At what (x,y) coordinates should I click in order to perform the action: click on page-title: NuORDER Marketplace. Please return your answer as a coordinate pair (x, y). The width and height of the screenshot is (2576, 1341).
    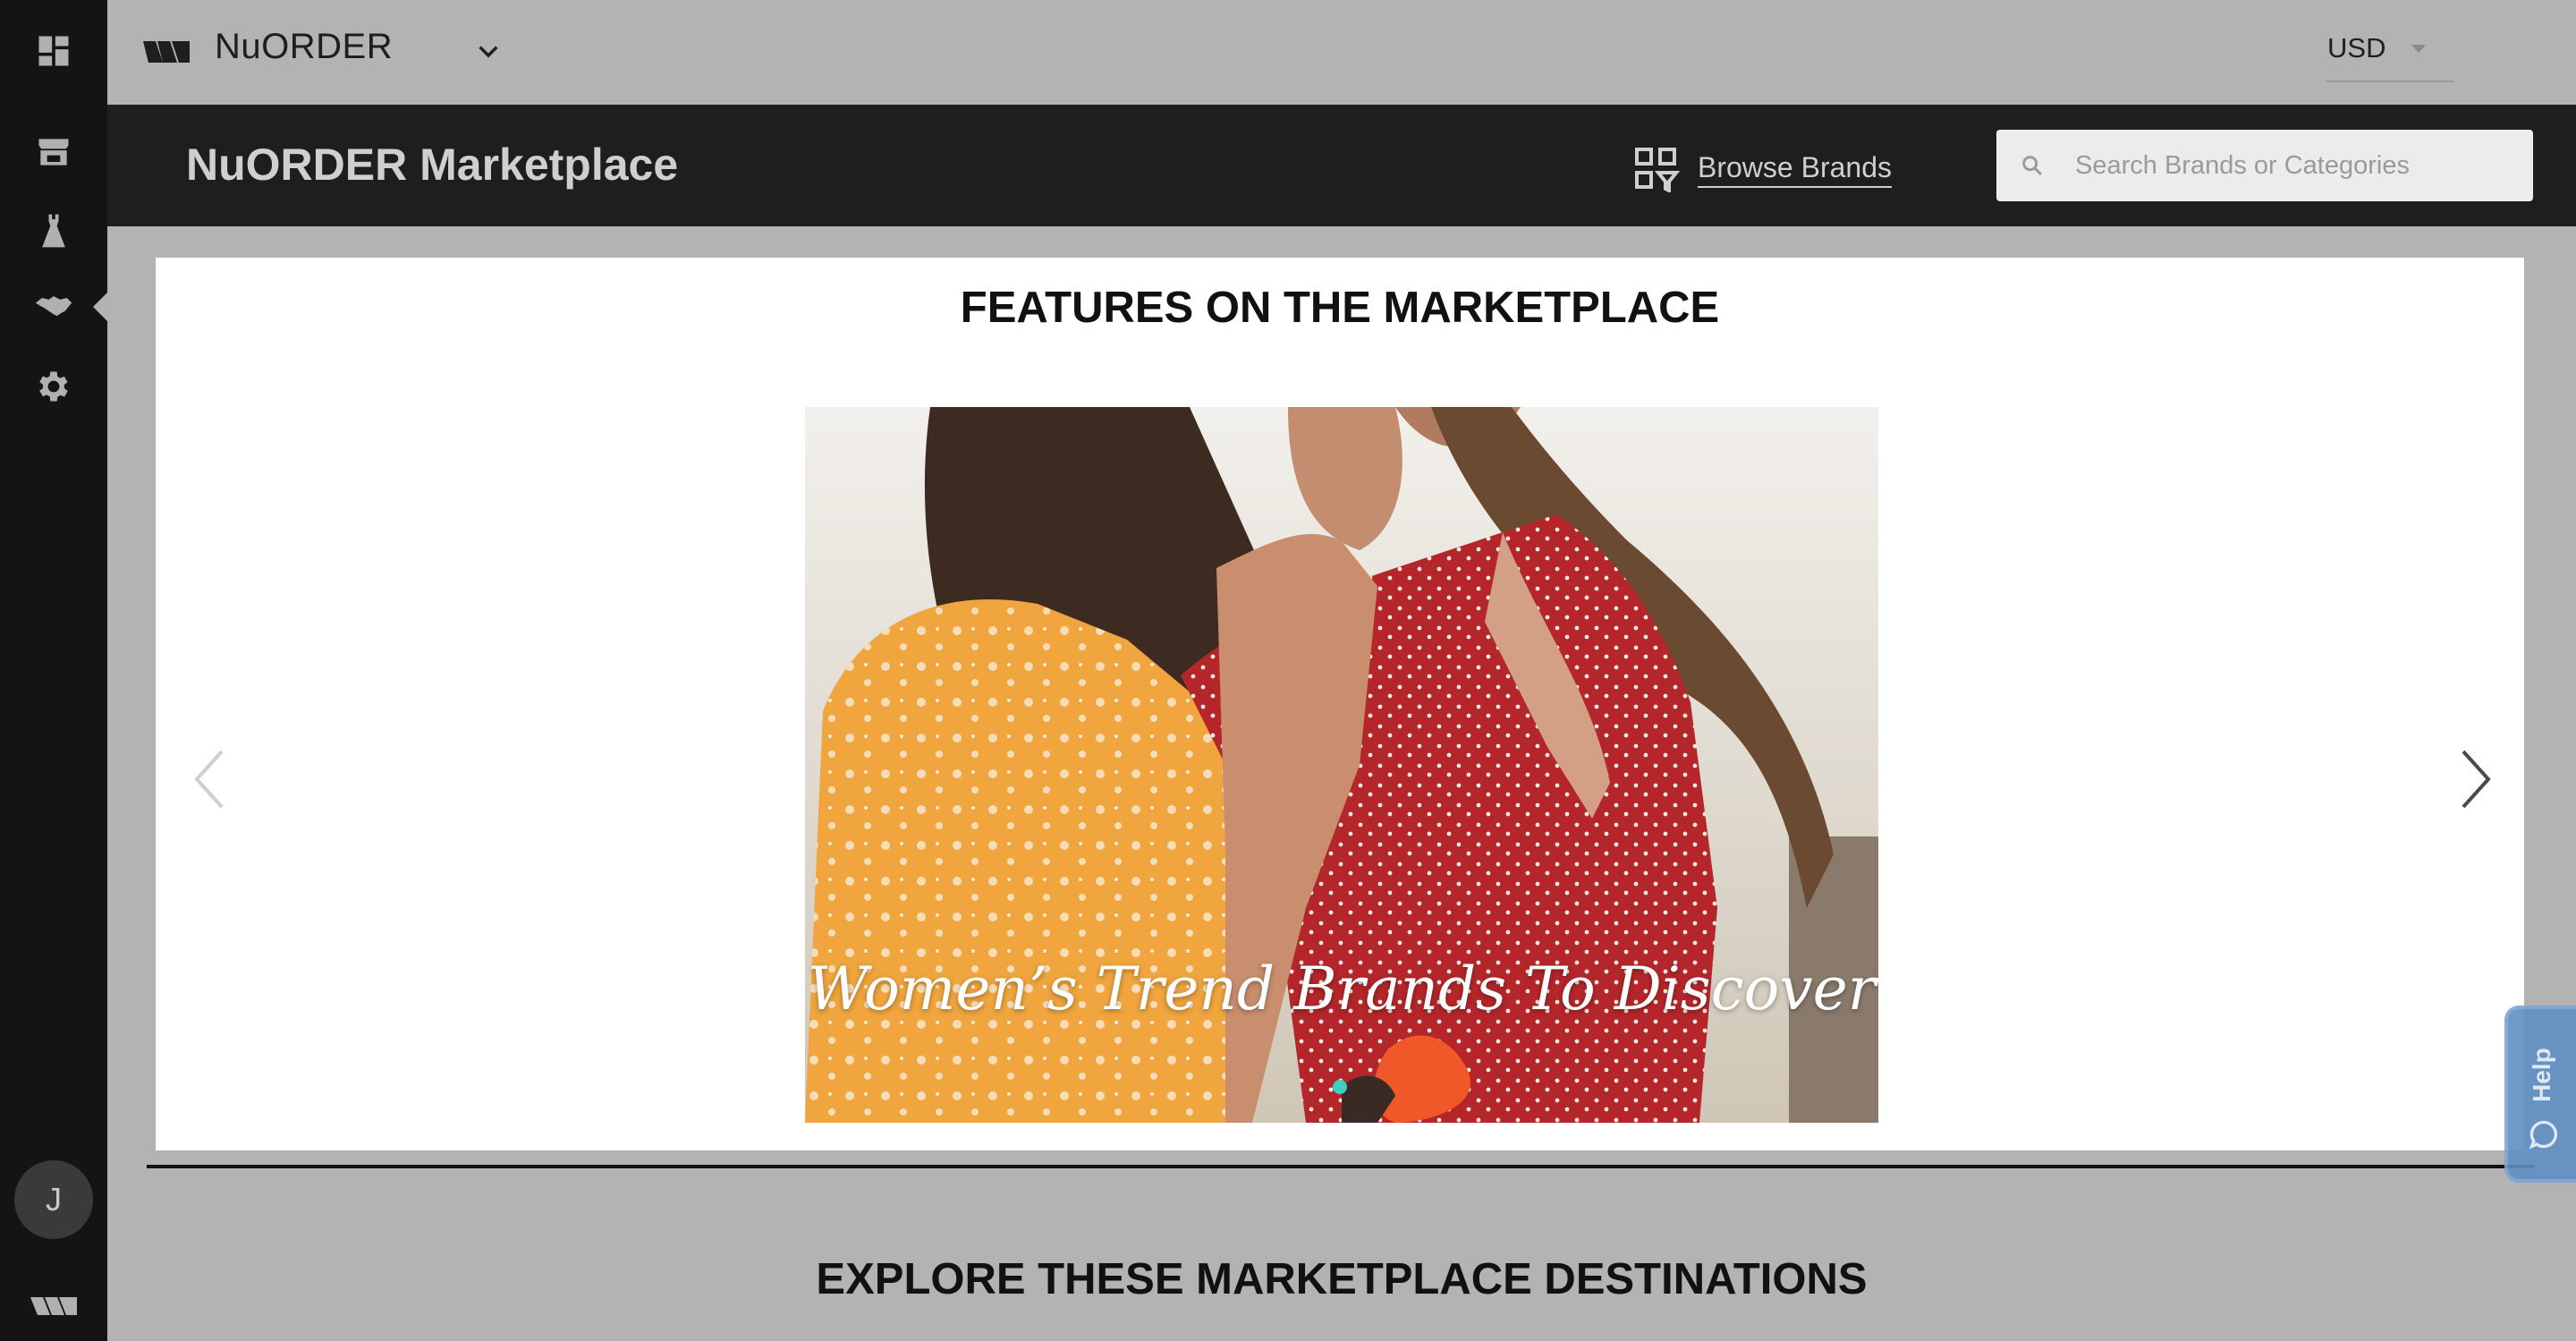
    Looking at the image, I should click on (432, 165).